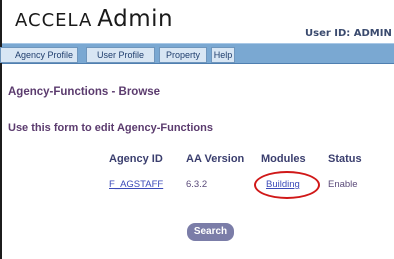 The width and height of the screenshot is (394, 259). Describe the element at coordinates (110, 128) in the screenshot. I see `form-instructions: Use this form to edit Agency-Functions` at that location.